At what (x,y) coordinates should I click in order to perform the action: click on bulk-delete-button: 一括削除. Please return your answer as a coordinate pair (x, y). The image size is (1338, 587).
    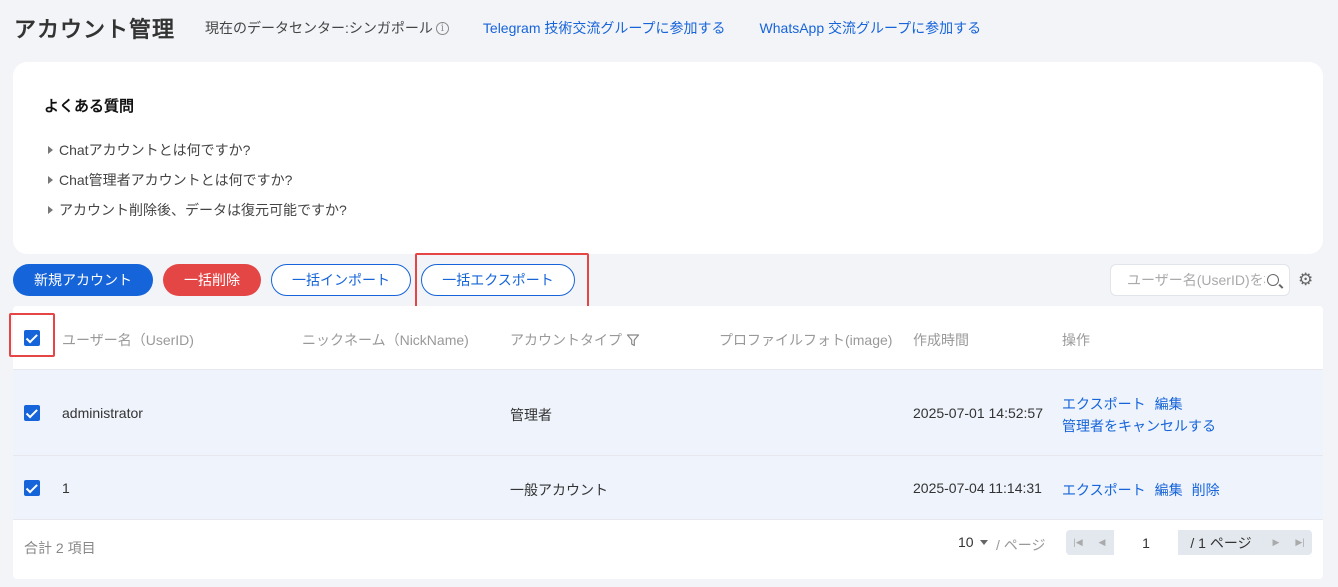
    Looking at the image, I should click on (212, 280).